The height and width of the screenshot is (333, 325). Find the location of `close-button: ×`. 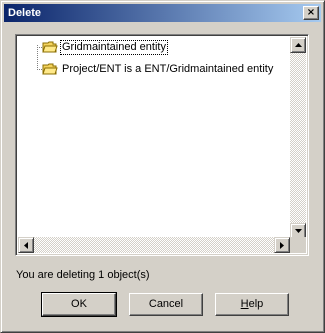

close-button: × is located at coordinates (311, 13).